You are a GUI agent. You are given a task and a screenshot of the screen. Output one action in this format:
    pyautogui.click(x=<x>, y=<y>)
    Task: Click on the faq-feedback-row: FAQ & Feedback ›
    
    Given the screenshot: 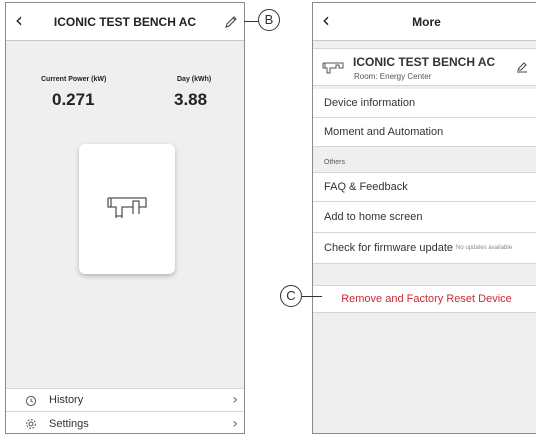 What is the action you would take?
    pyautogui.click(x=424, y=187)
    